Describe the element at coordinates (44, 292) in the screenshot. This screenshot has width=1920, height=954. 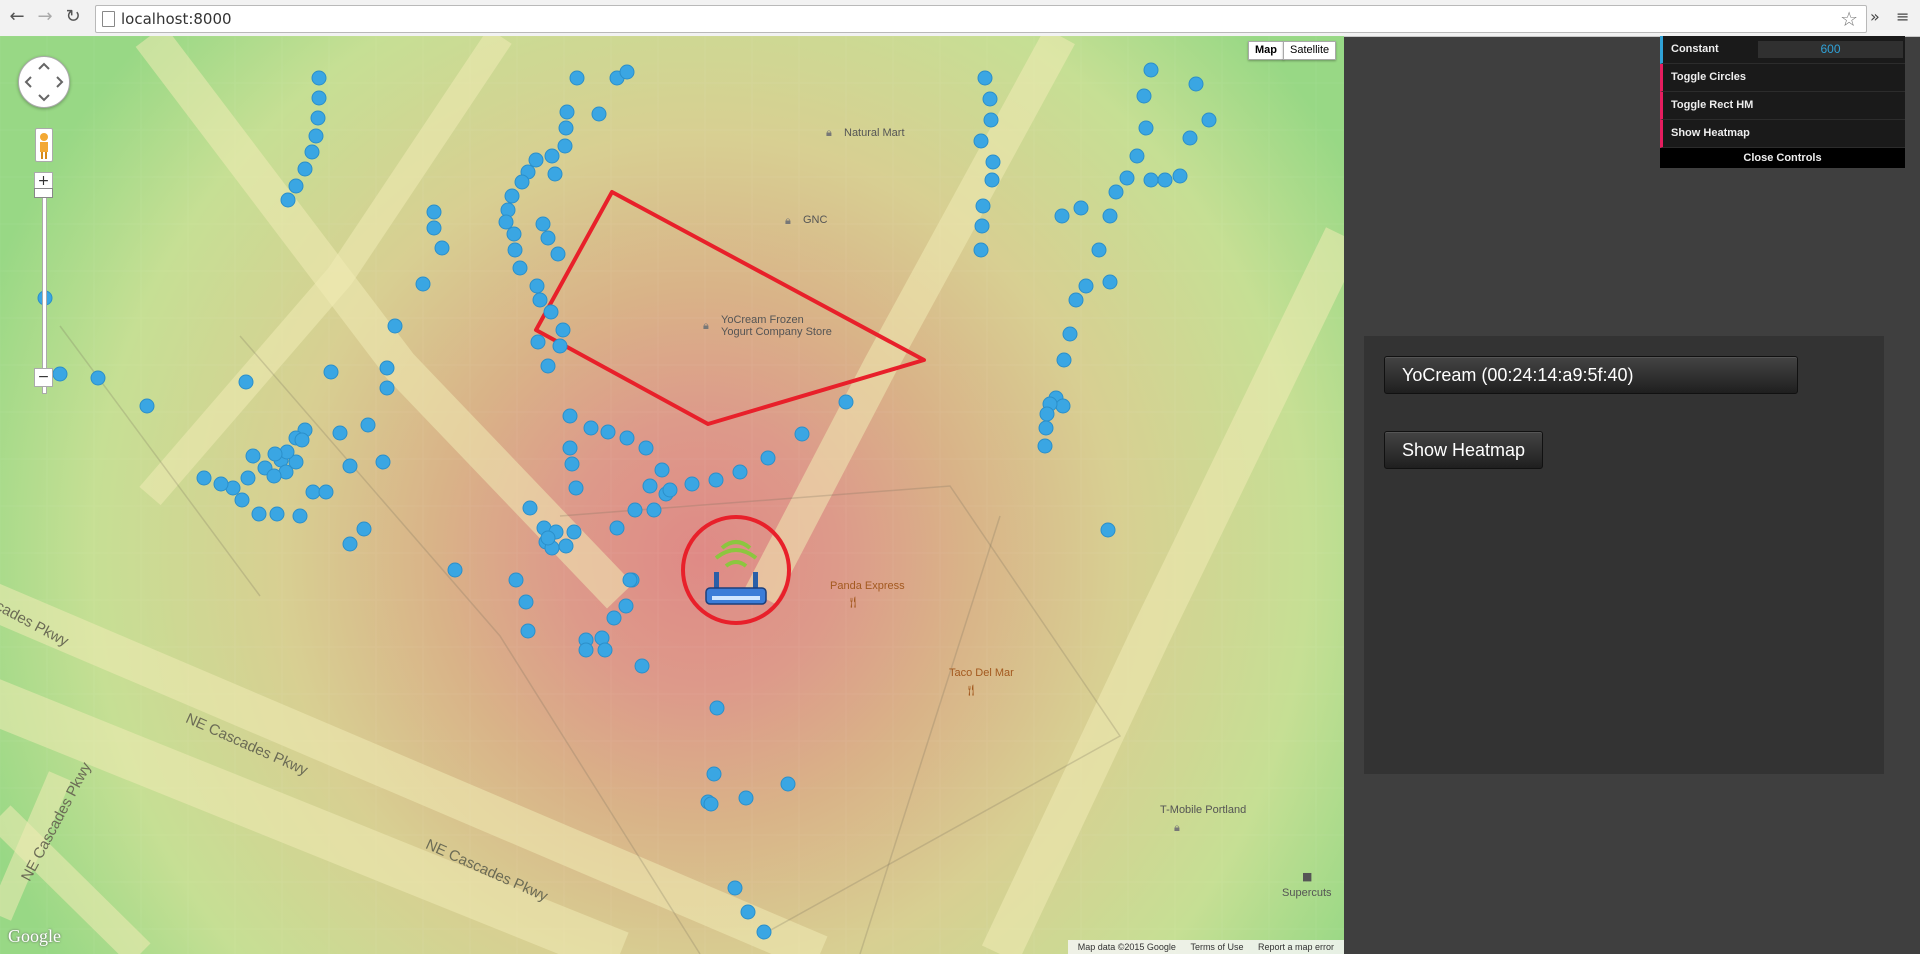
I see `zoom-slider-track` at that location.